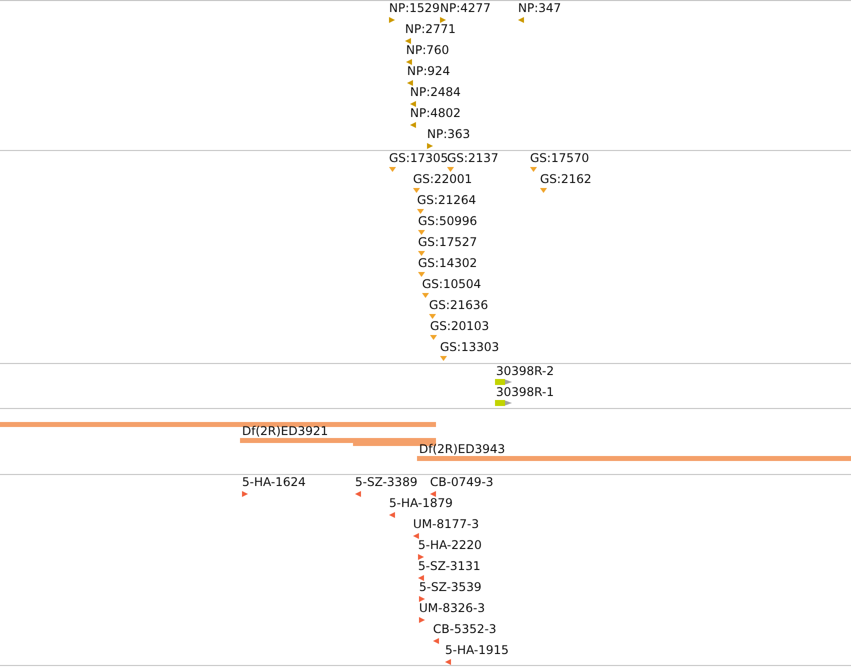  I want to click on feature-label: Df(2R)ED3921, so click(284, 431).